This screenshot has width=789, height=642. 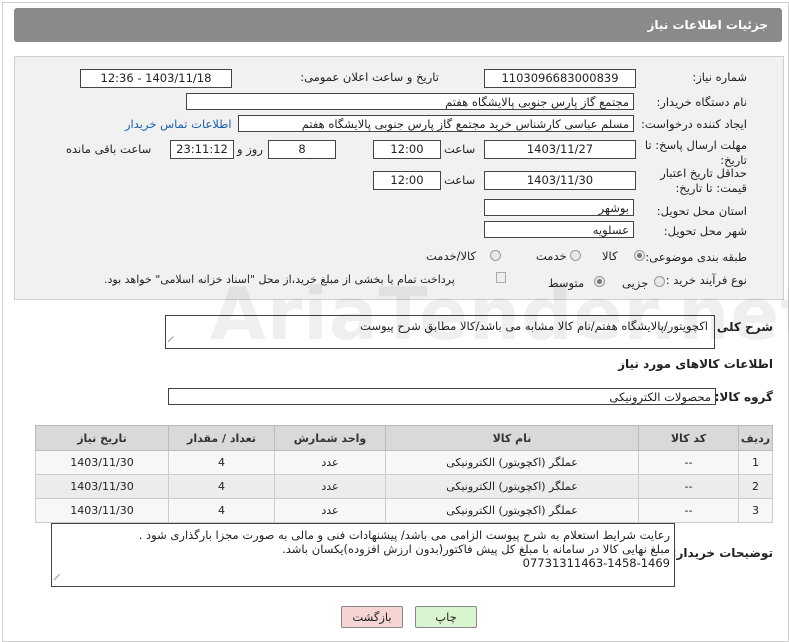 I want to click on buyer-org-label: نام دستگاه خریدار:, so click(x=701, y=102).